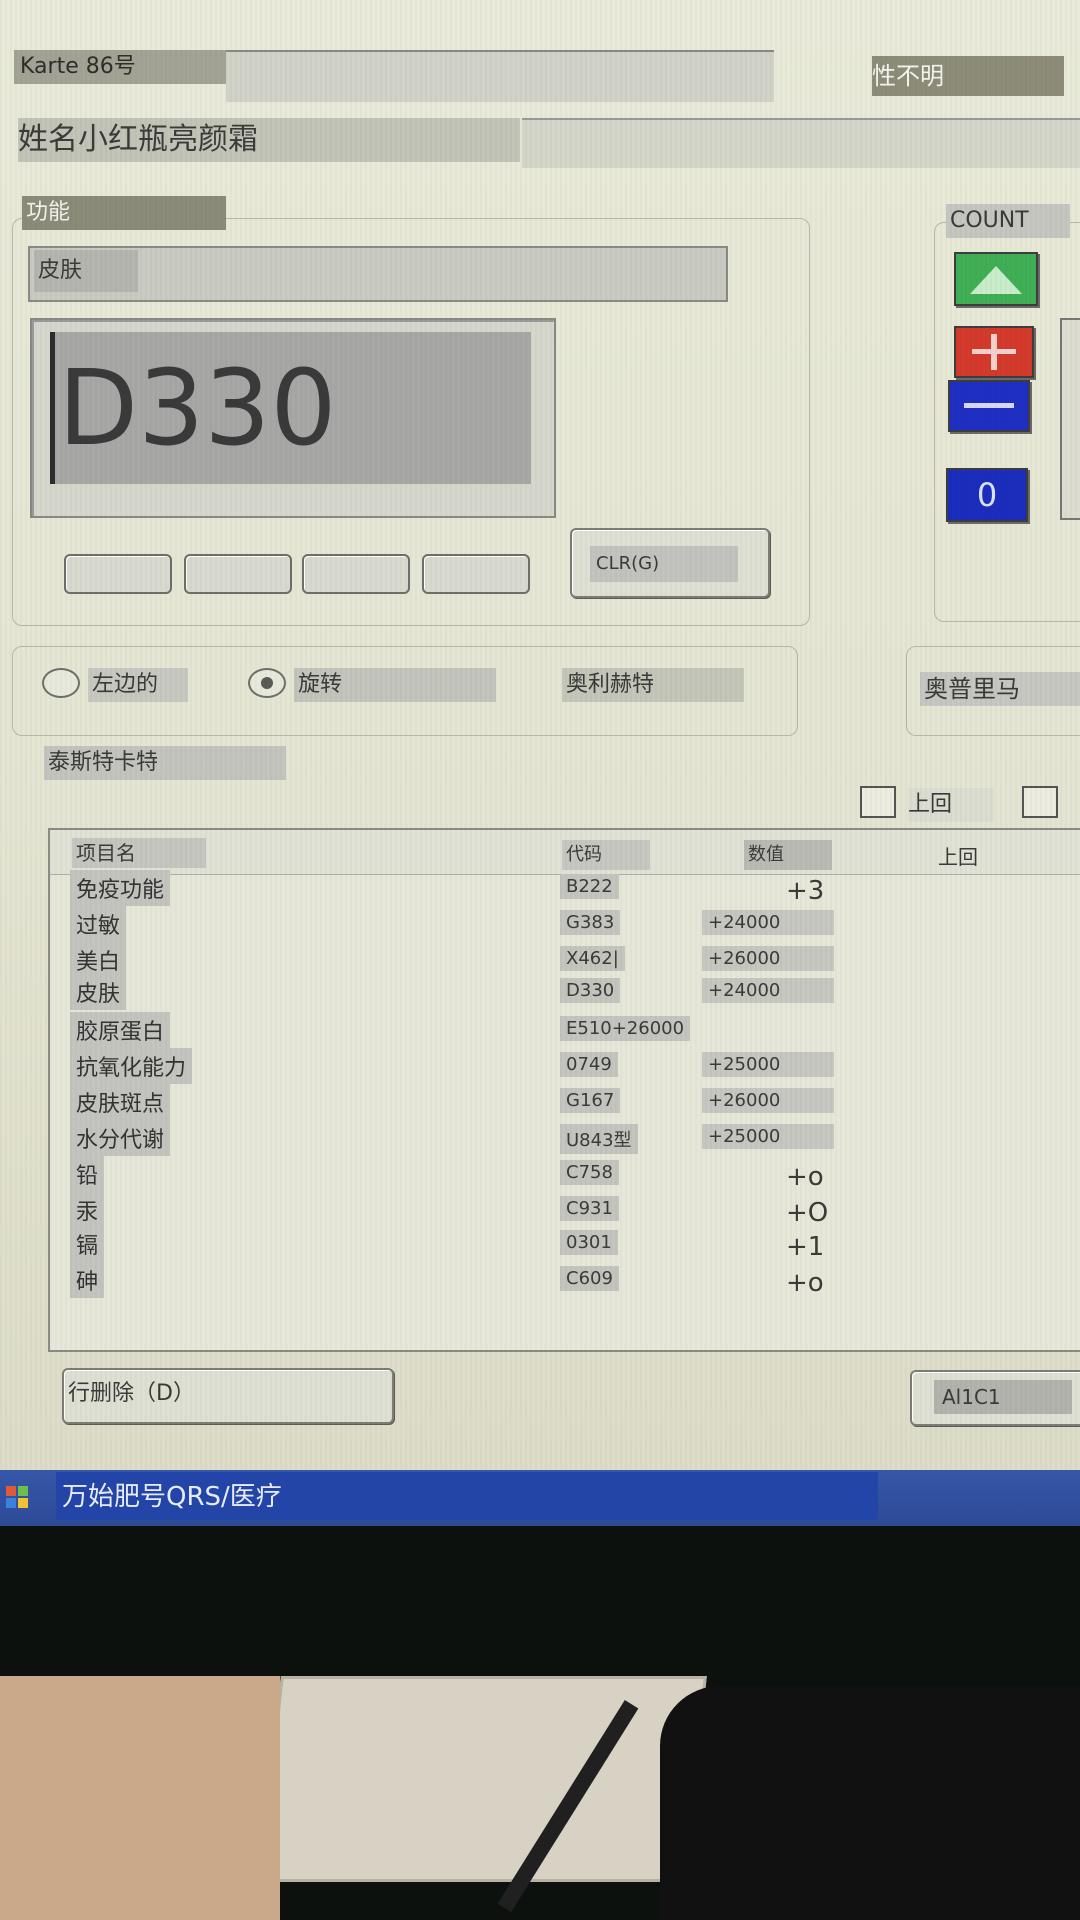  Describe the element at coordinates (98, 924) in the screenshot. I see `table-row-item: 过敏` at that location.